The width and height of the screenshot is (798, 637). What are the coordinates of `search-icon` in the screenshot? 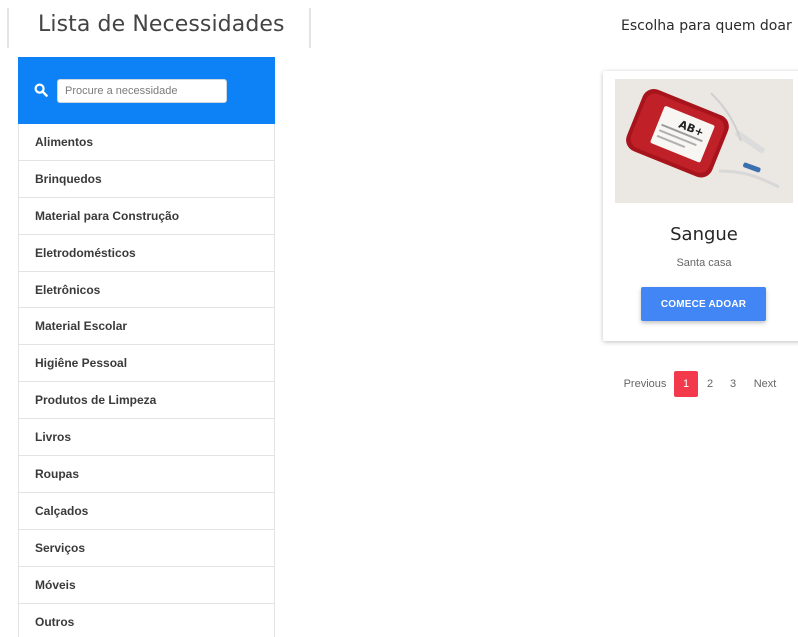 It's located at (41, 90).